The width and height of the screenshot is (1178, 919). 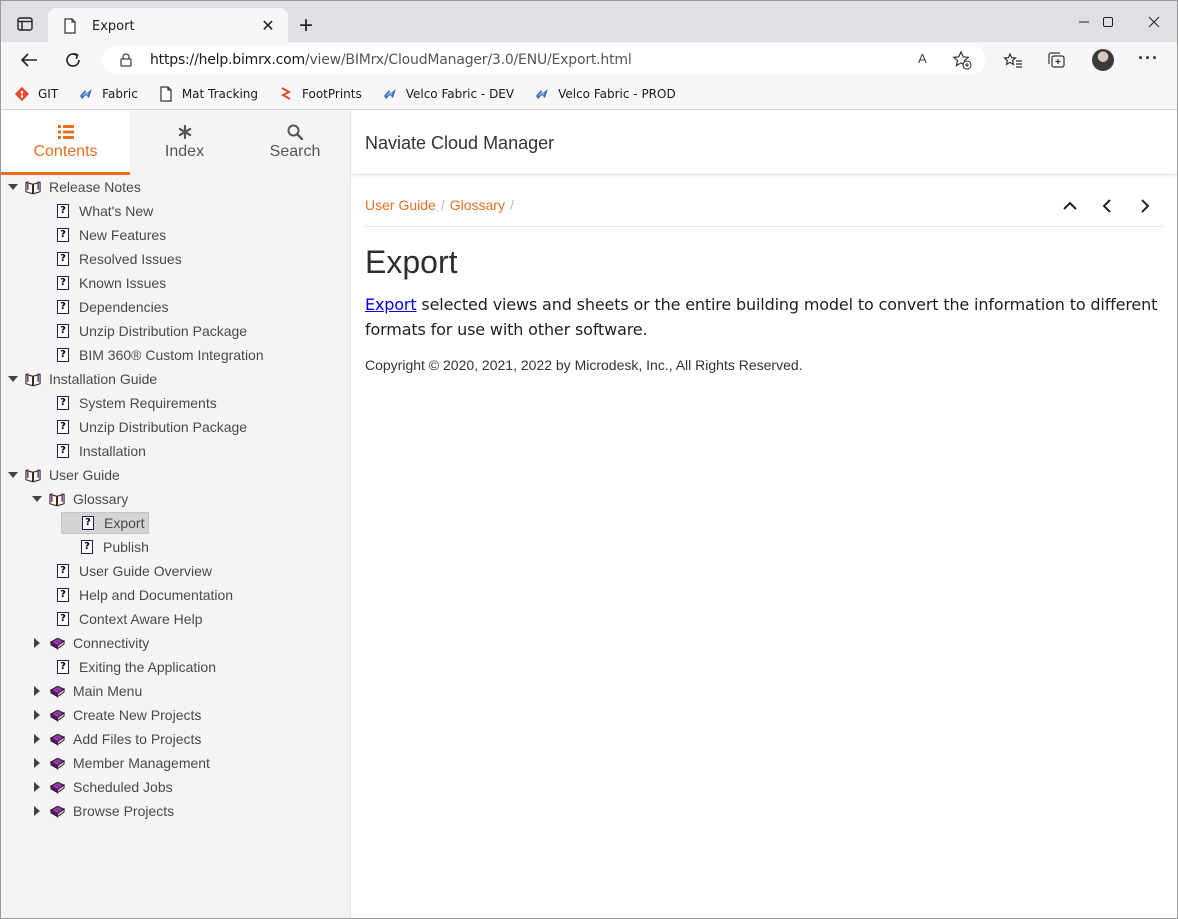 What do you see at coordinates (96, 211) in the screenshot?
I see `toc-item-what-s-new: ? What's New` at bounding box center [96, 211].